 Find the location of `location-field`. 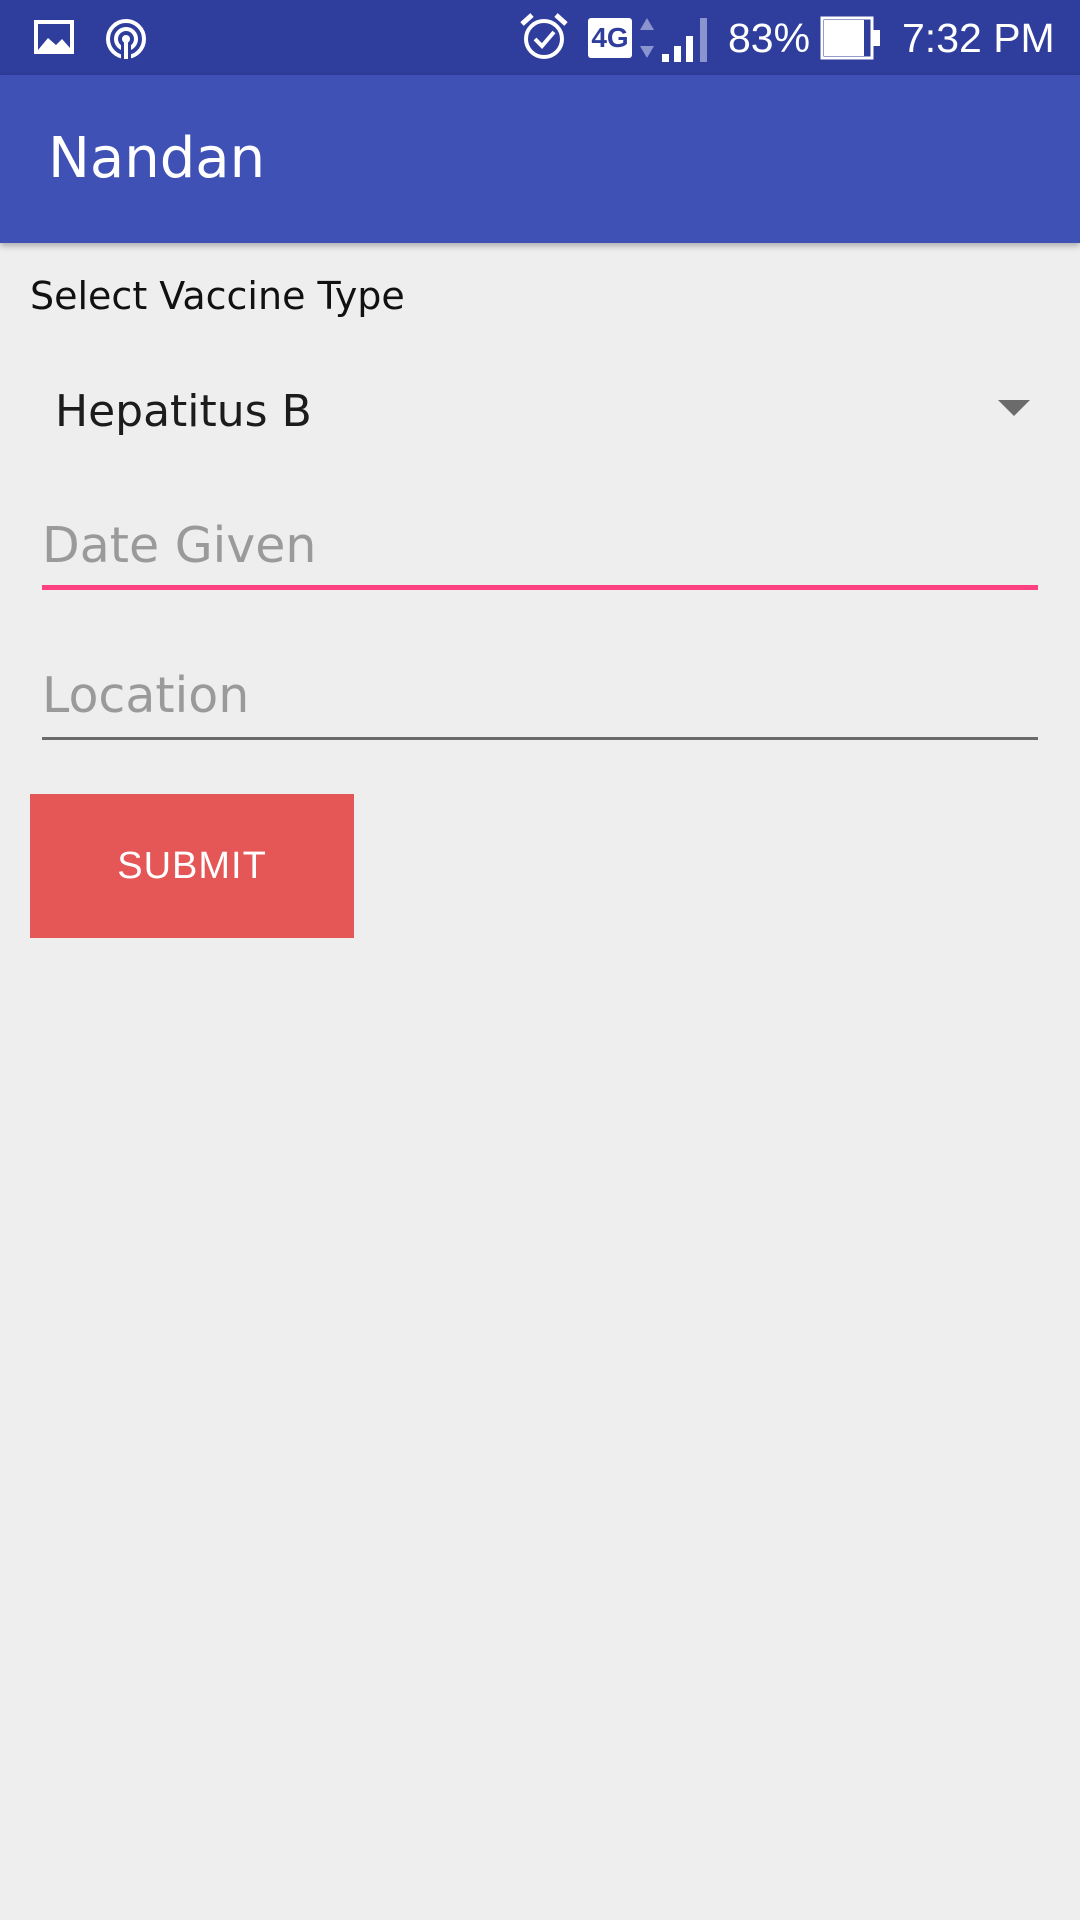

location-field is located at coordinates (540, 695).